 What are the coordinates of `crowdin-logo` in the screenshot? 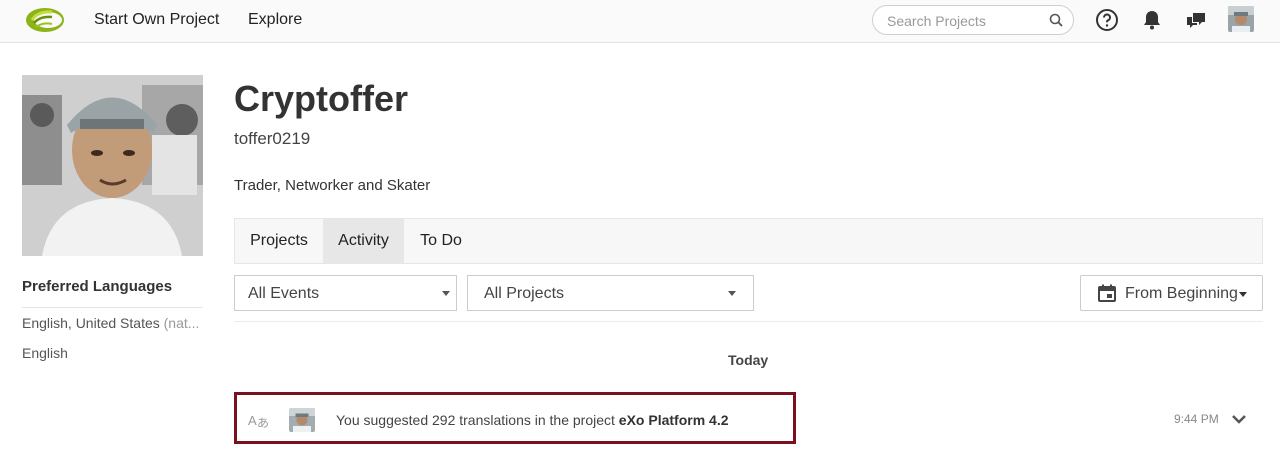 It's located at (45, 20).